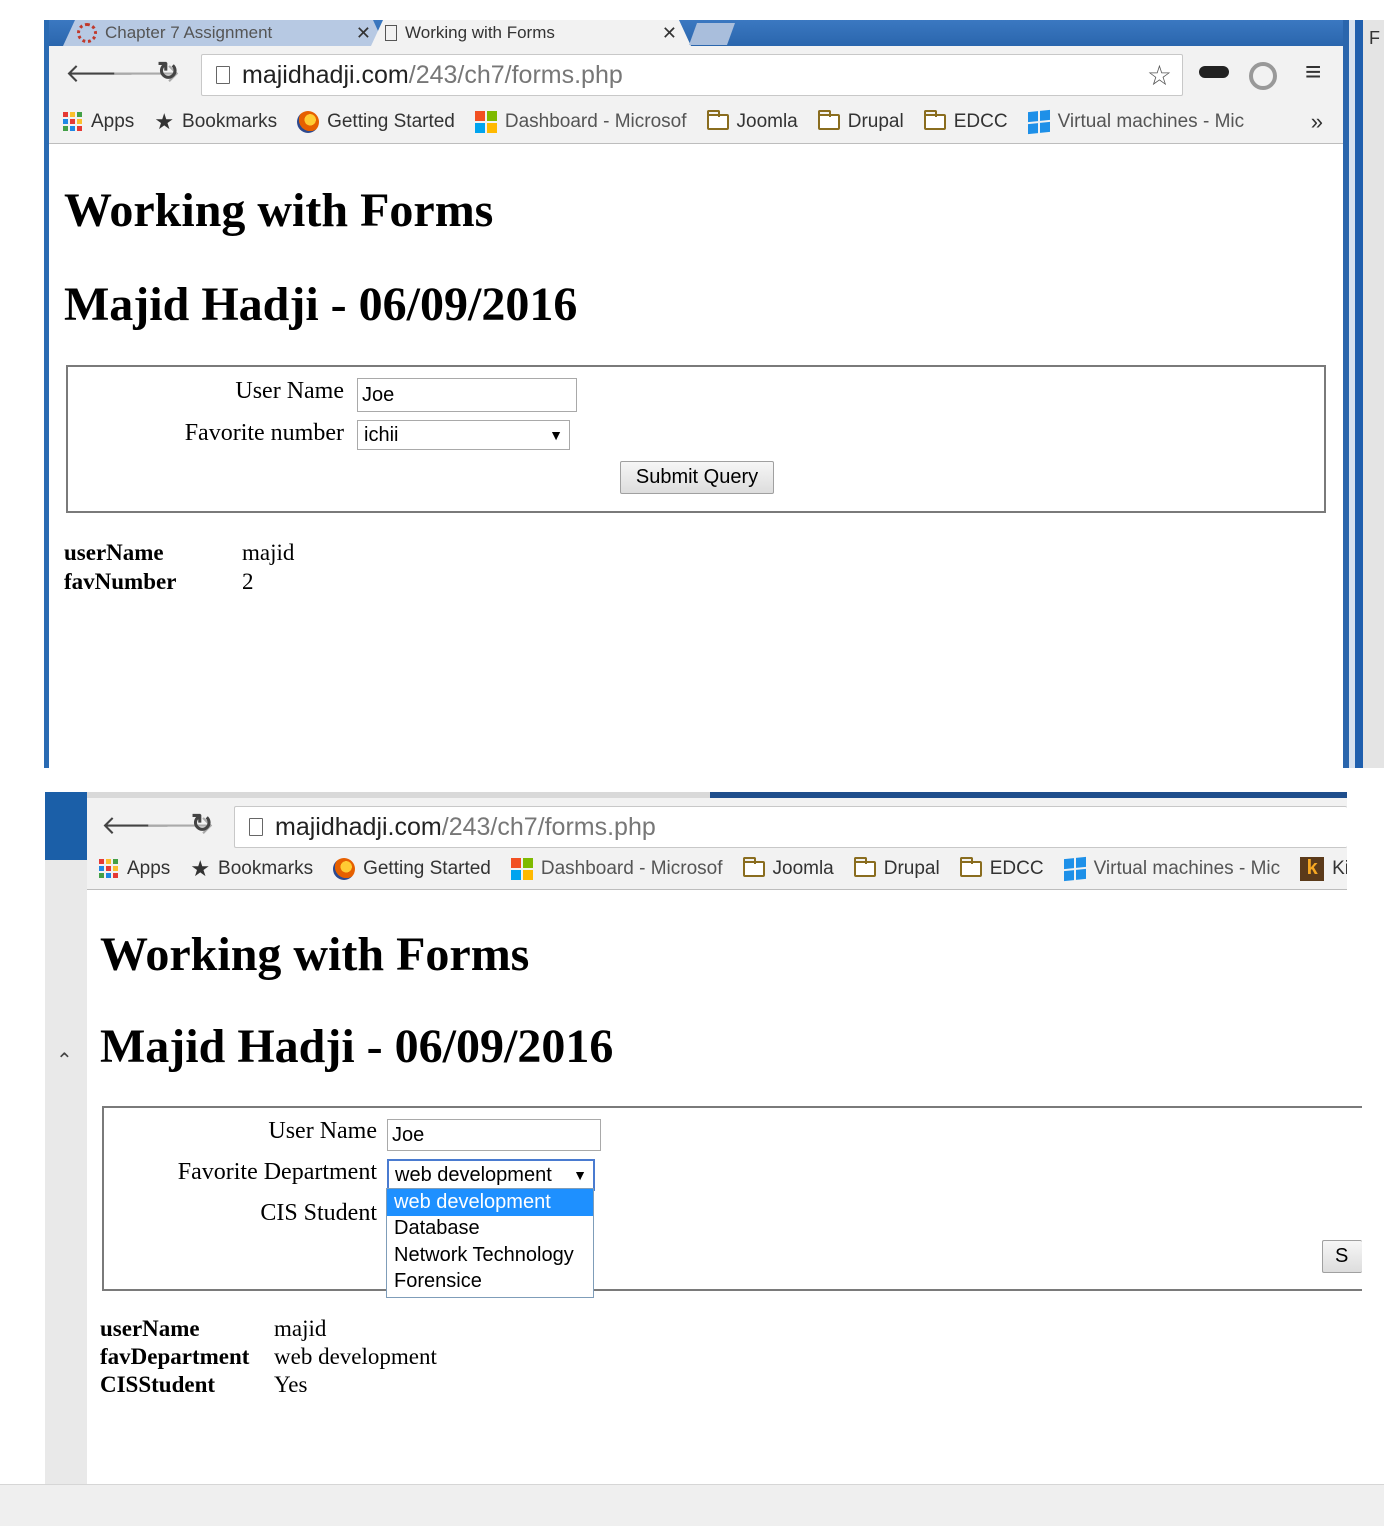 This screenshot has width=1384, height=1526. Describe the element at coordinates (291, 1384) in the screenshot. I see `output-value: Yes` at that location.